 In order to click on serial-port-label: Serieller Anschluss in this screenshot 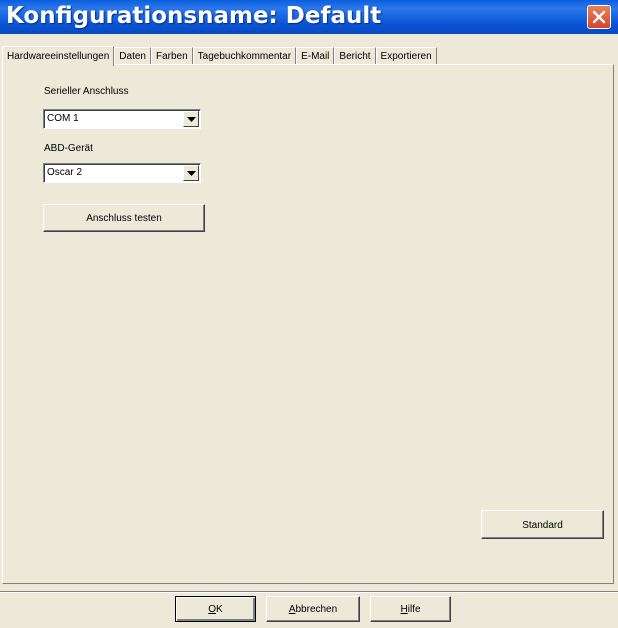, I will do `click(86, 91)`.